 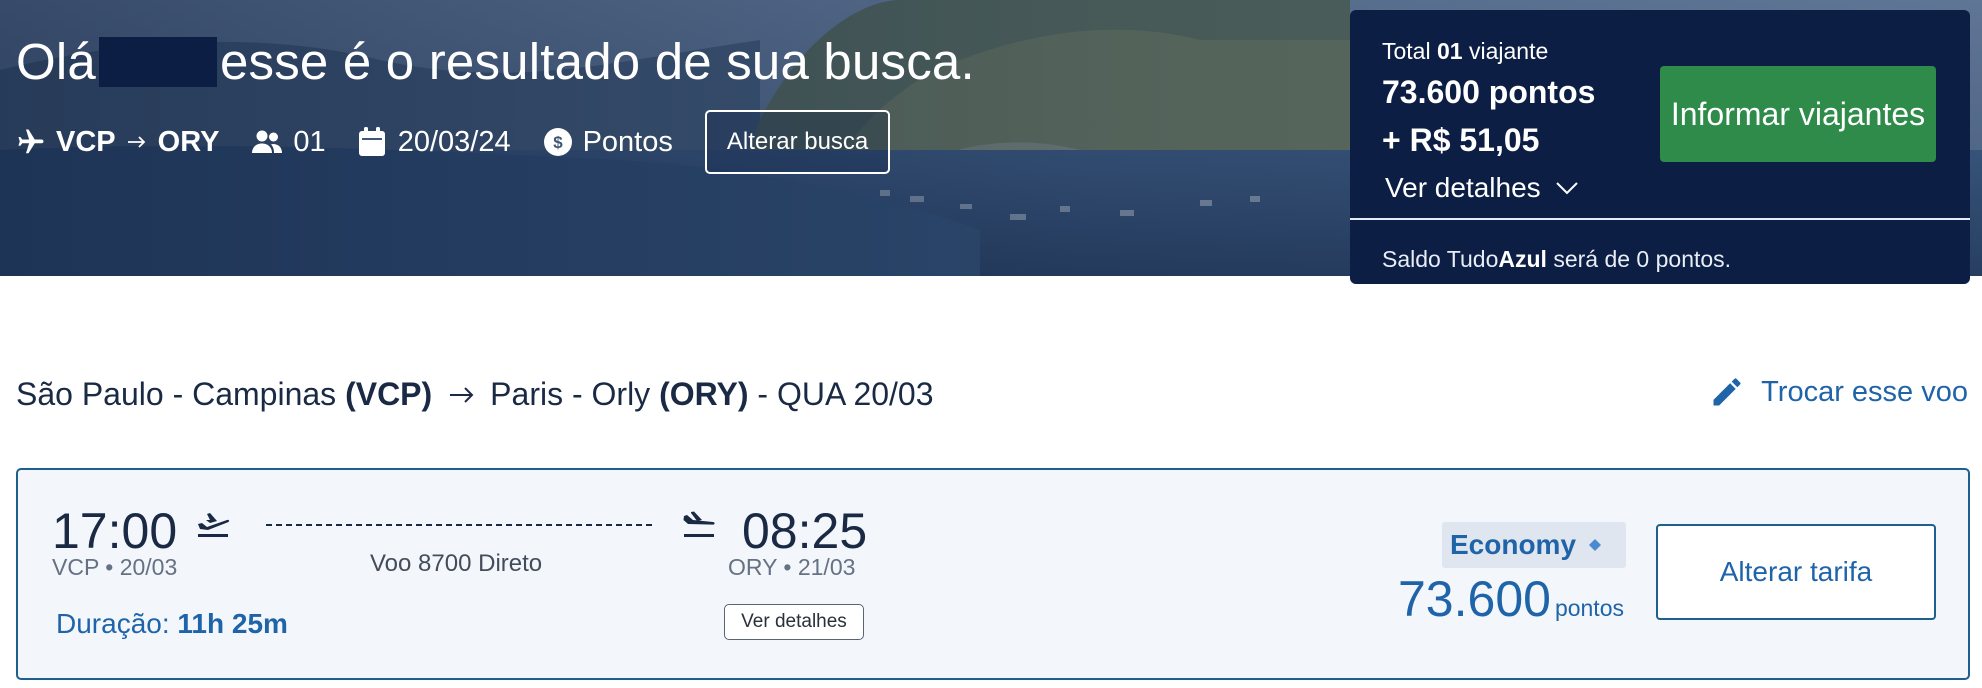 I want to click on price-value: 73.600, so click(x=1474, y=599).